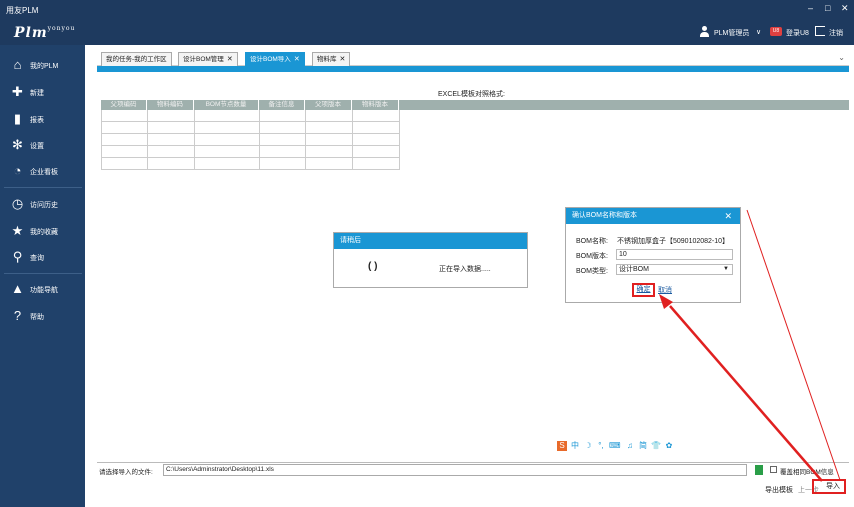 This screenshot has width=854, height=507. What do you see at coordinates (797, 33) in the screenshot?
I see `login-u8-link: 登录U8` at bounding box center [797, 33].